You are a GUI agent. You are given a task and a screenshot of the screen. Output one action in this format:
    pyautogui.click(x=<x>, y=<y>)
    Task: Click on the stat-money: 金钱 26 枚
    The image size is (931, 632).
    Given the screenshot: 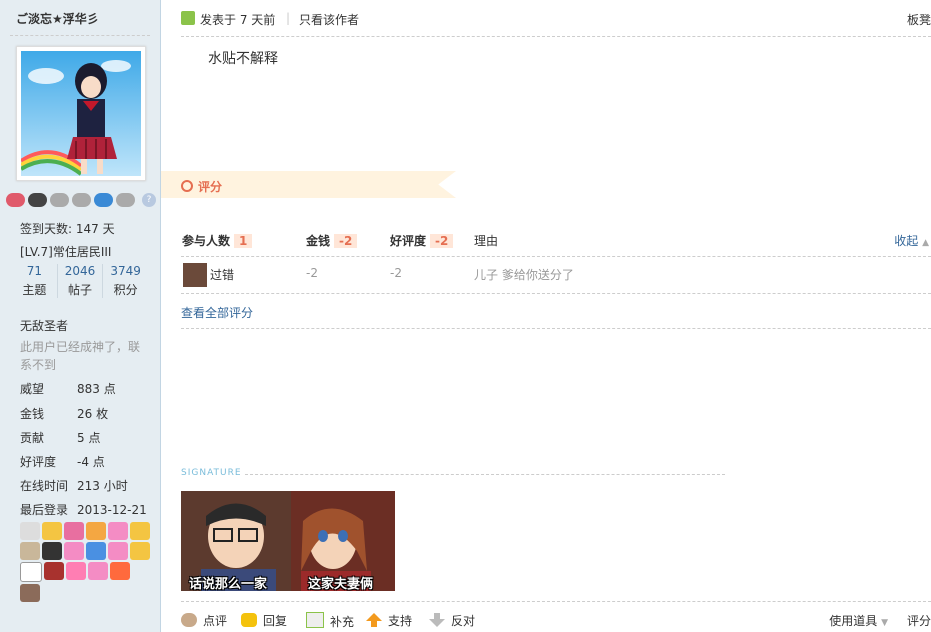 What is the action you would take?
    pyautogui.click(x=64, y=414)
    